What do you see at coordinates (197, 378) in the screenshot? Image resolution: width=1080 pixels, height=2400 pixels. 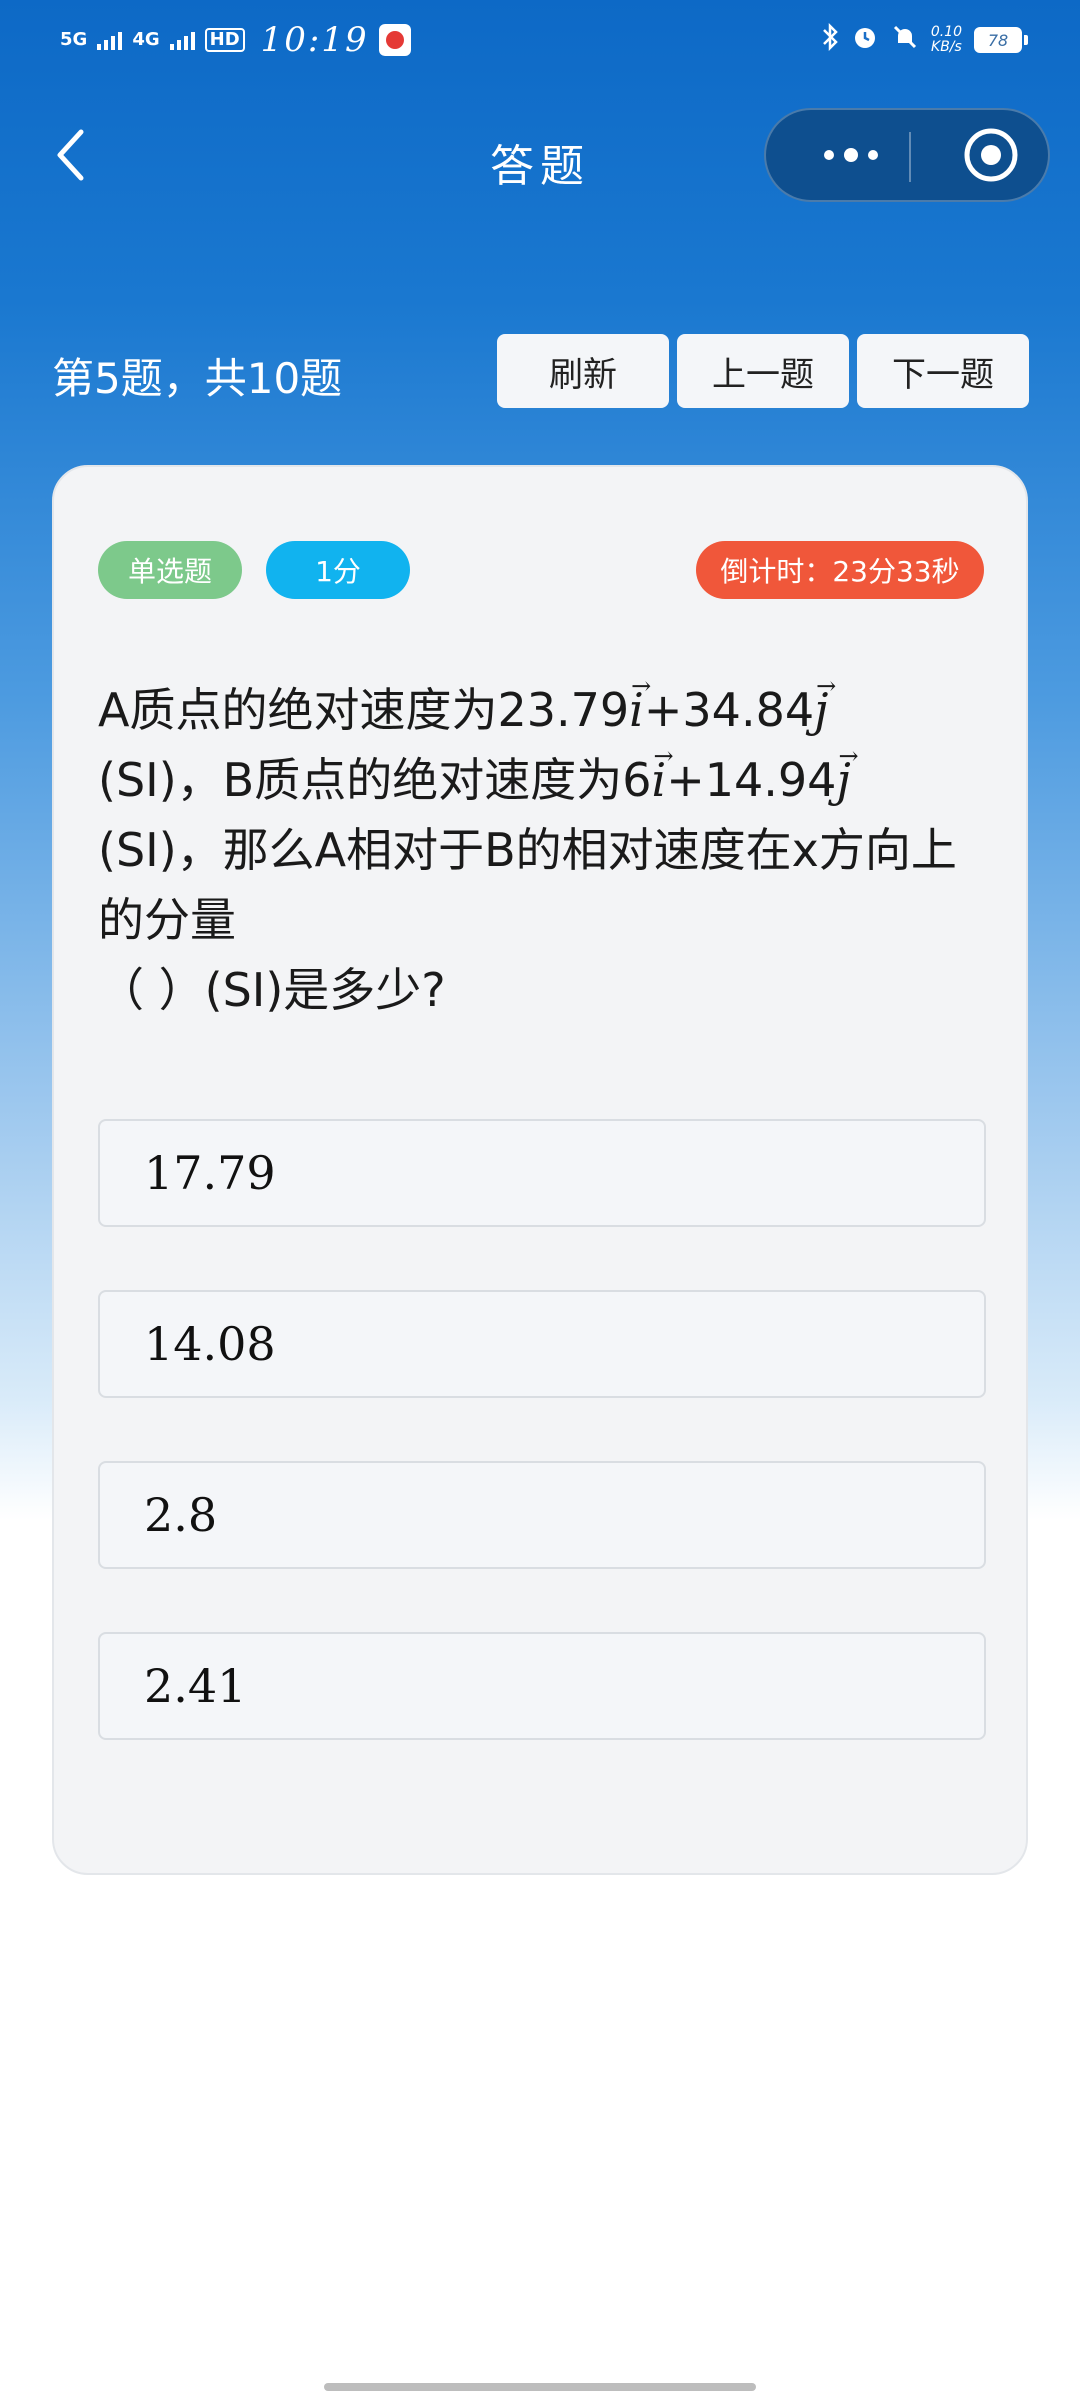 I see `question-progress: 第5题，共10题` at bounding box center [197, 378].